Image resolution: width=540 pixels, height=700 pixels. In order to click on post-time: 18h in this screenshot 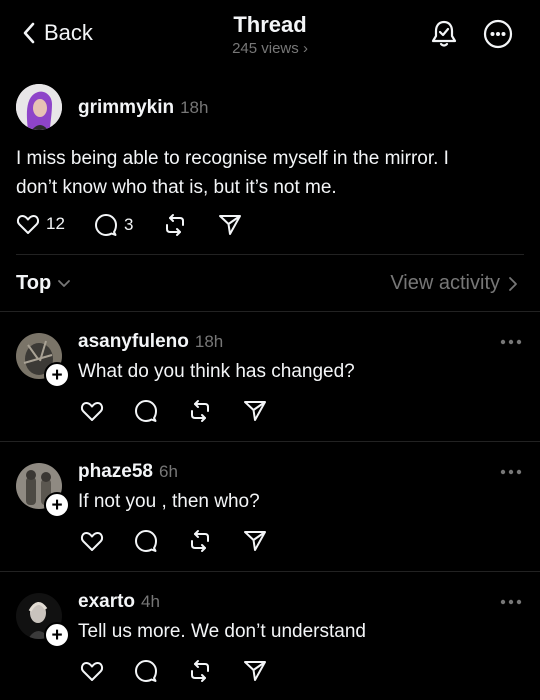, I will do `click(194, 107)`.